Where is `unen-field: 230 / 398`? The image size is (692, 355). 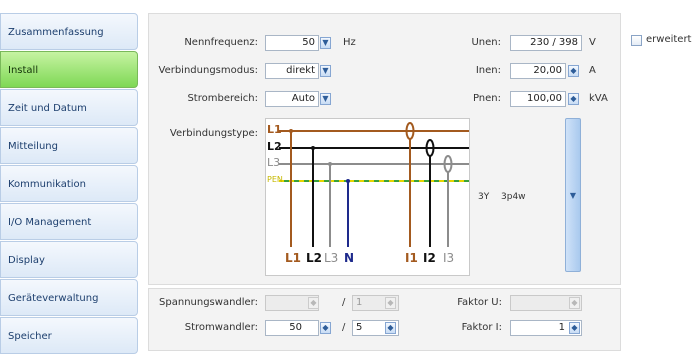
unen-field: 230 / 398 is located at coordinates (546, 43).